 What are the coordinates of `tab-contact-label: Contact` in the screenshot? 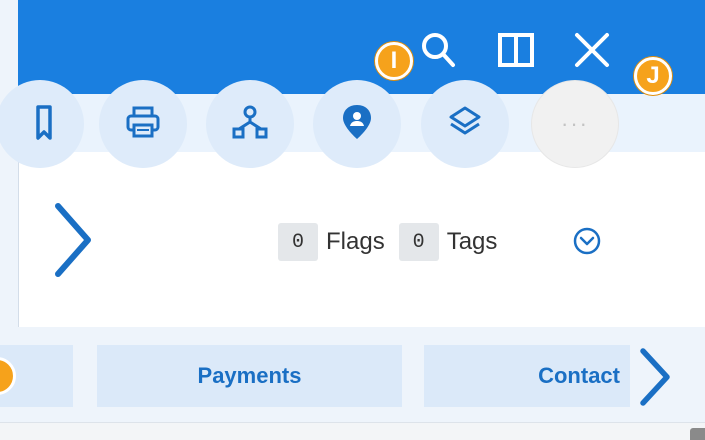 It's located at (579, 375).